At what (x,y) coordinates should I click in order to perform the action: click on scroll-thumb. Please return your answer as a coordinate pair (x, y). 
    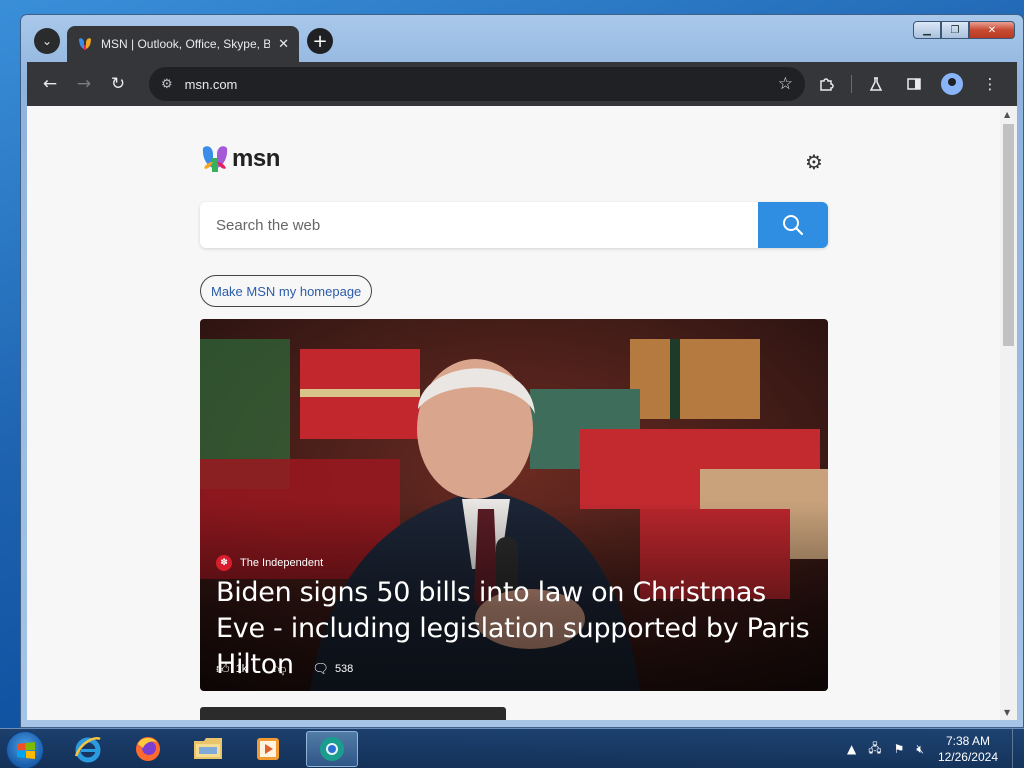
    Looking at the image, I should click on (1008, 235).